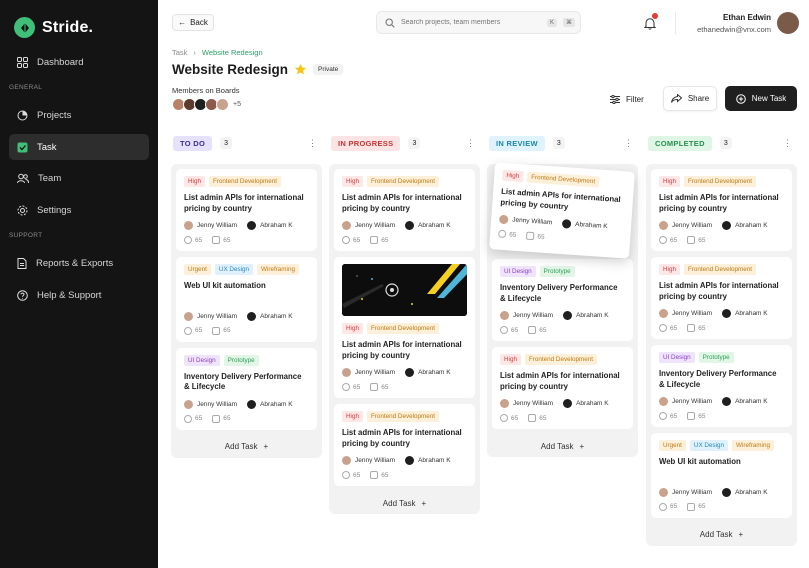 The height and width of the screenshot is (568, 809). What do you see at coordinates (79, 62) in the screenshot?
I see `sidebar-item-dashboard: Dashboard` at bounding box center [79, 62].